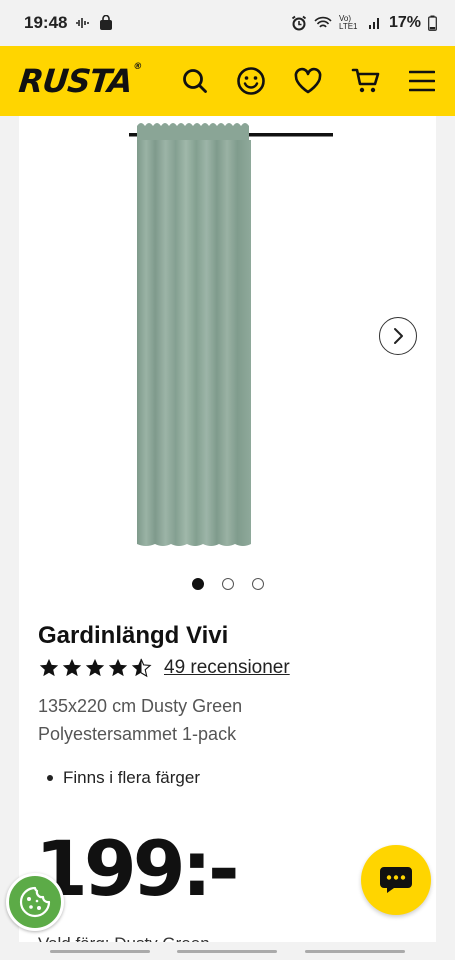  Describe the element at coordinates (323, 22) in the screenshot. I see `wifi-icon` at that location.